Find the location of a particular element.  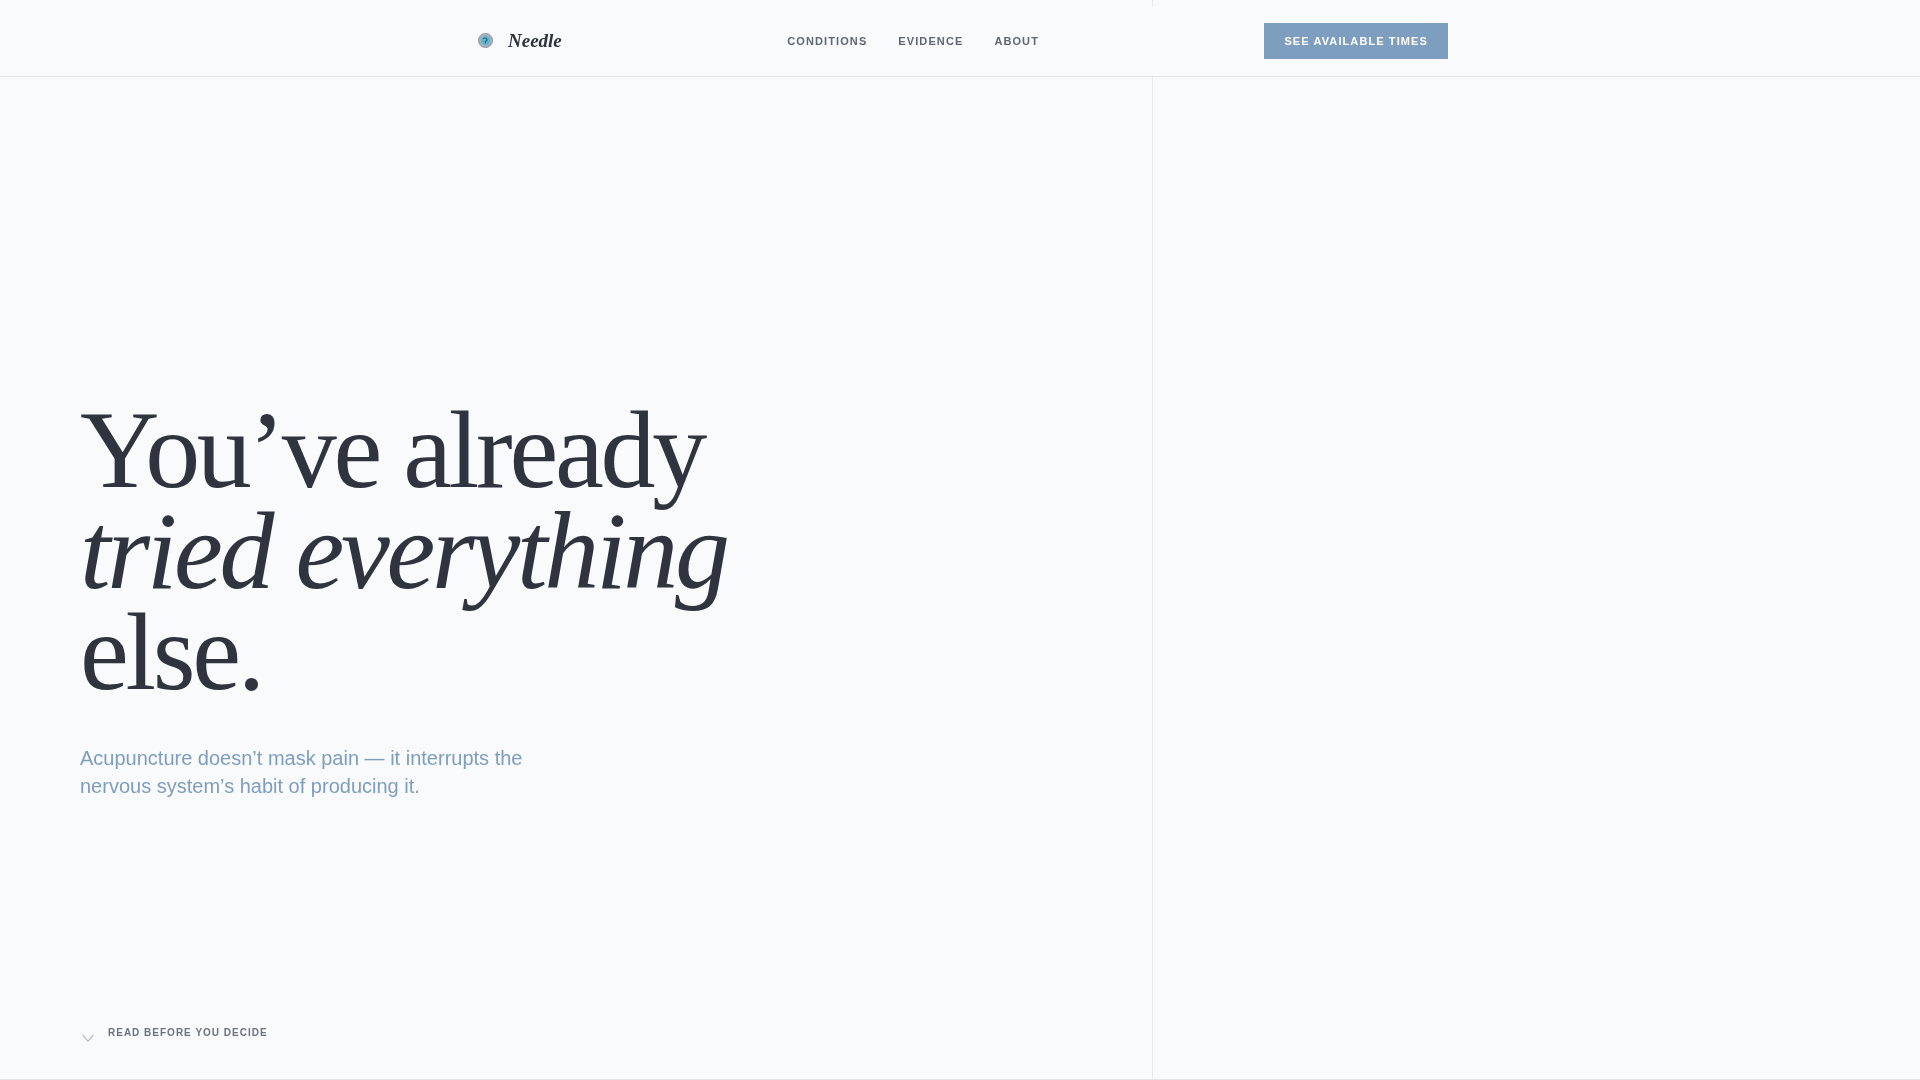

logo-link: Needle is located at coordinates (520, 40).